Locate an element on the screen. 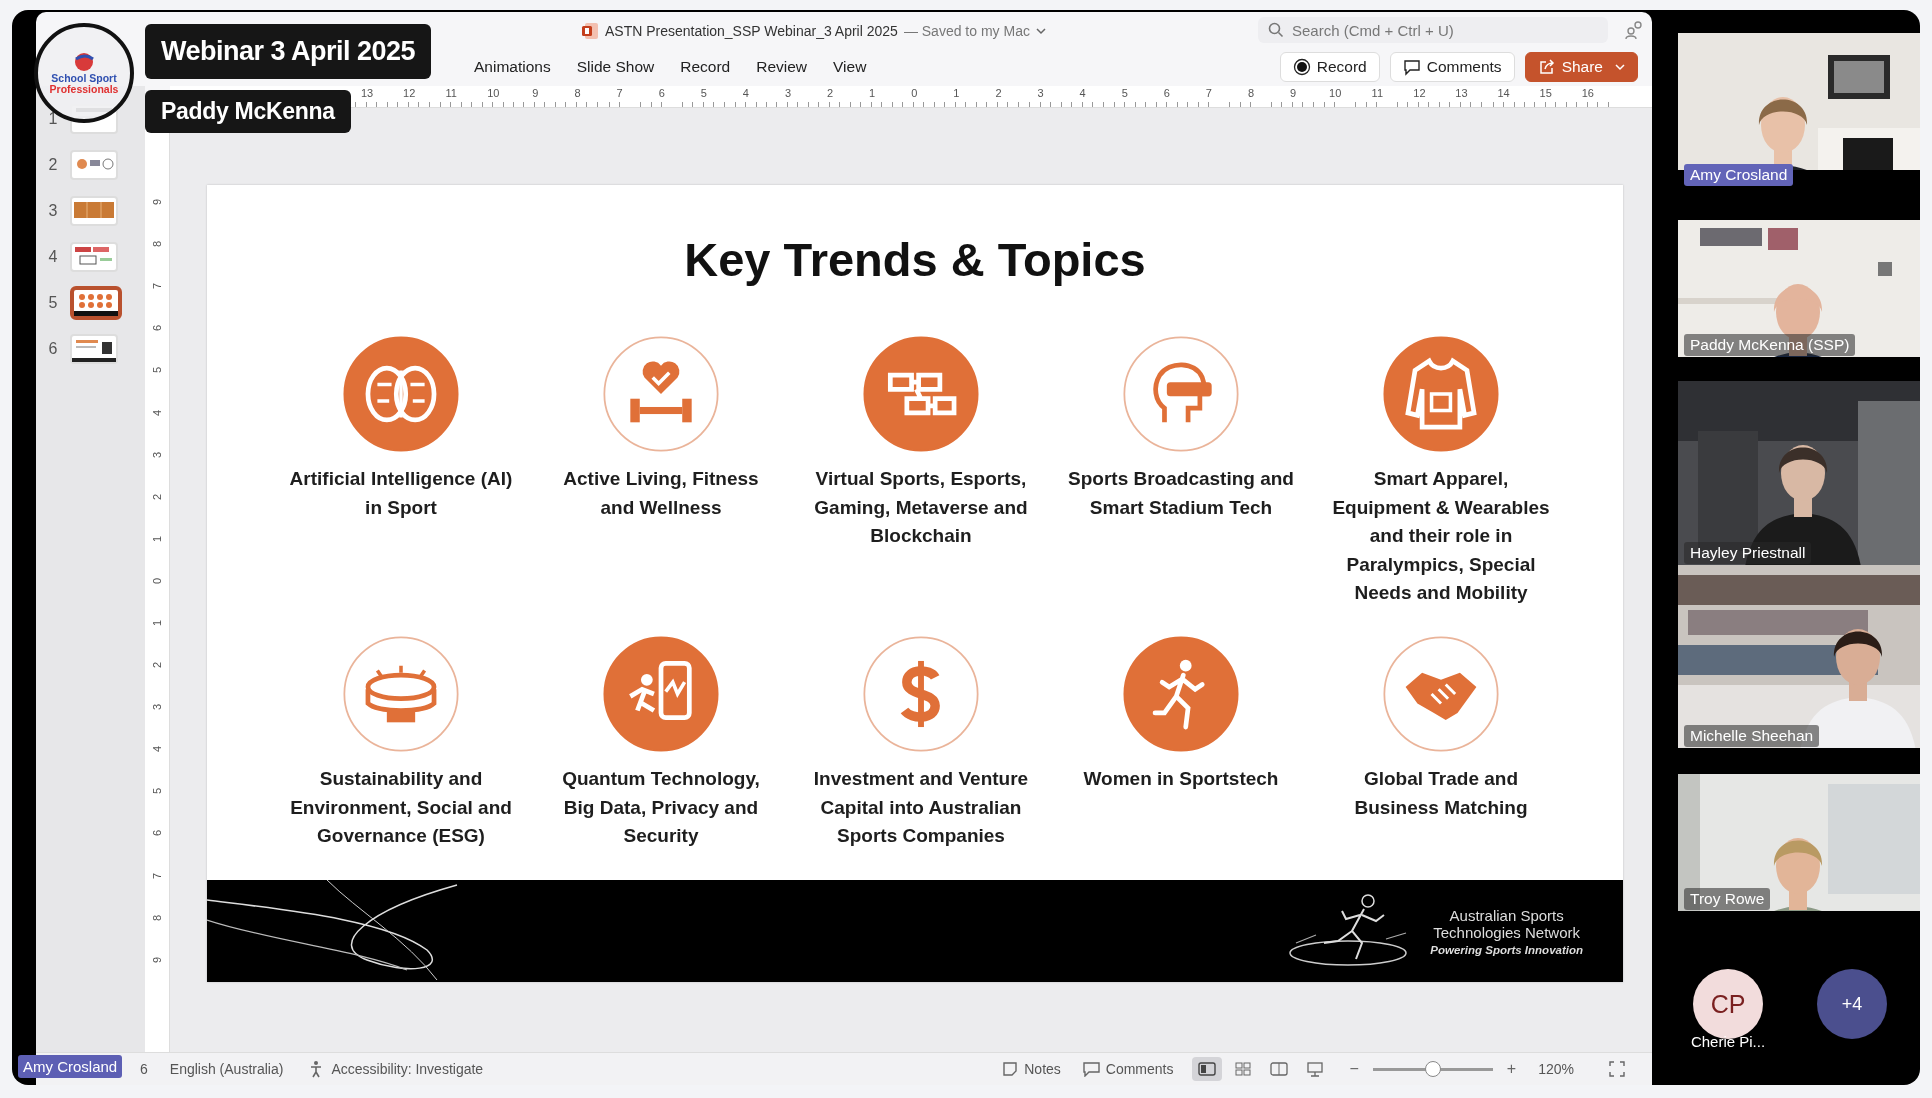 The image size is (1932, 1098). topic-label: Investment and Venture Capital into Australian Sports Companies is located at coordinates (921, 807).